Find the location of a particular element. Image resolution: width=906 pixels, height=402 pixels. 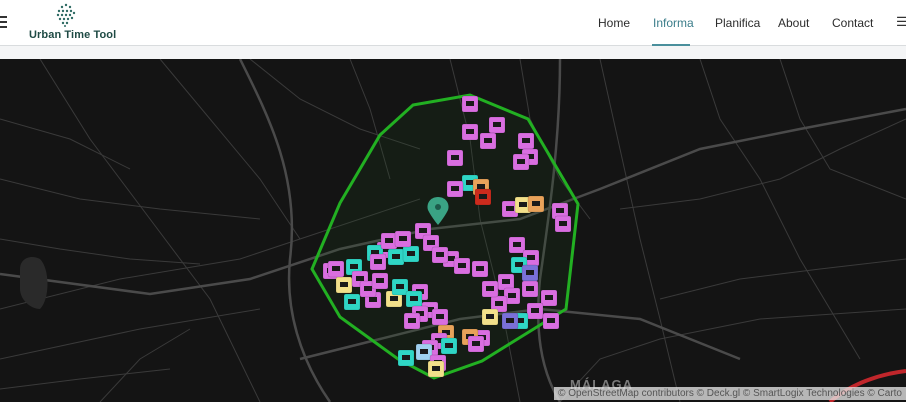

app-logo: Urban Time Tool is located at coordinates (72, 22).